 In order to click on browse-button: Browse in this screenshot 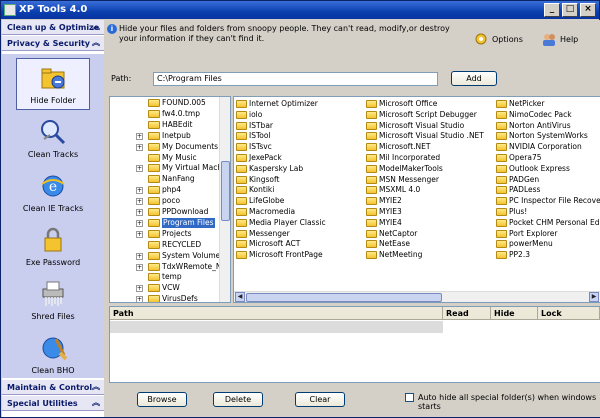, I will do `click(162, 399)`.